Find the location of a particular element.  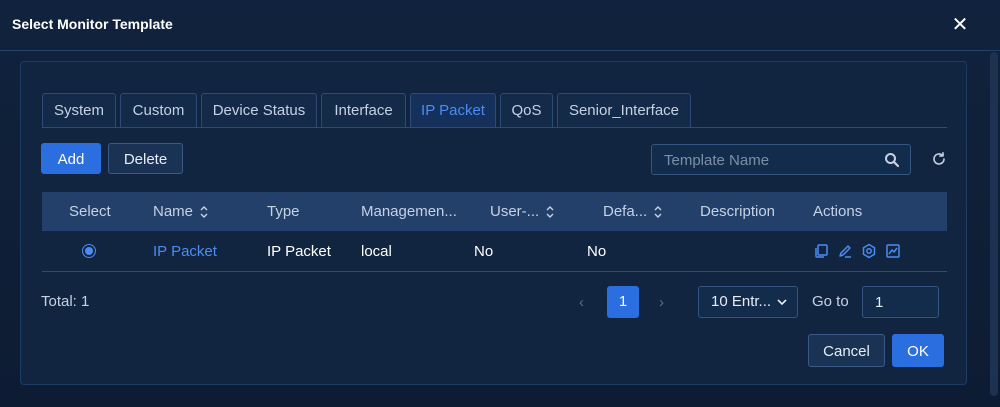

column-type: Type is located at coordinates (283, 211).